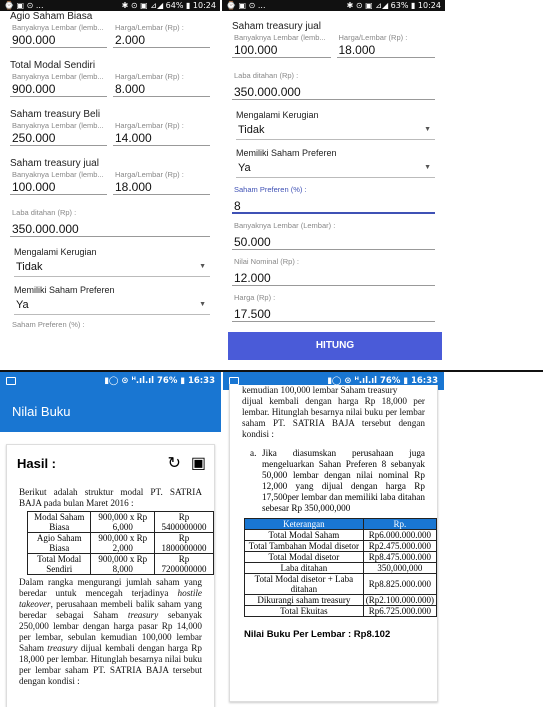  What do you see at coordinates (333, 235) in the screenshot?
I see `lembar-field: Banyaknya Lembar (Lembar) : 50.000` at bounding box center [333, 235].